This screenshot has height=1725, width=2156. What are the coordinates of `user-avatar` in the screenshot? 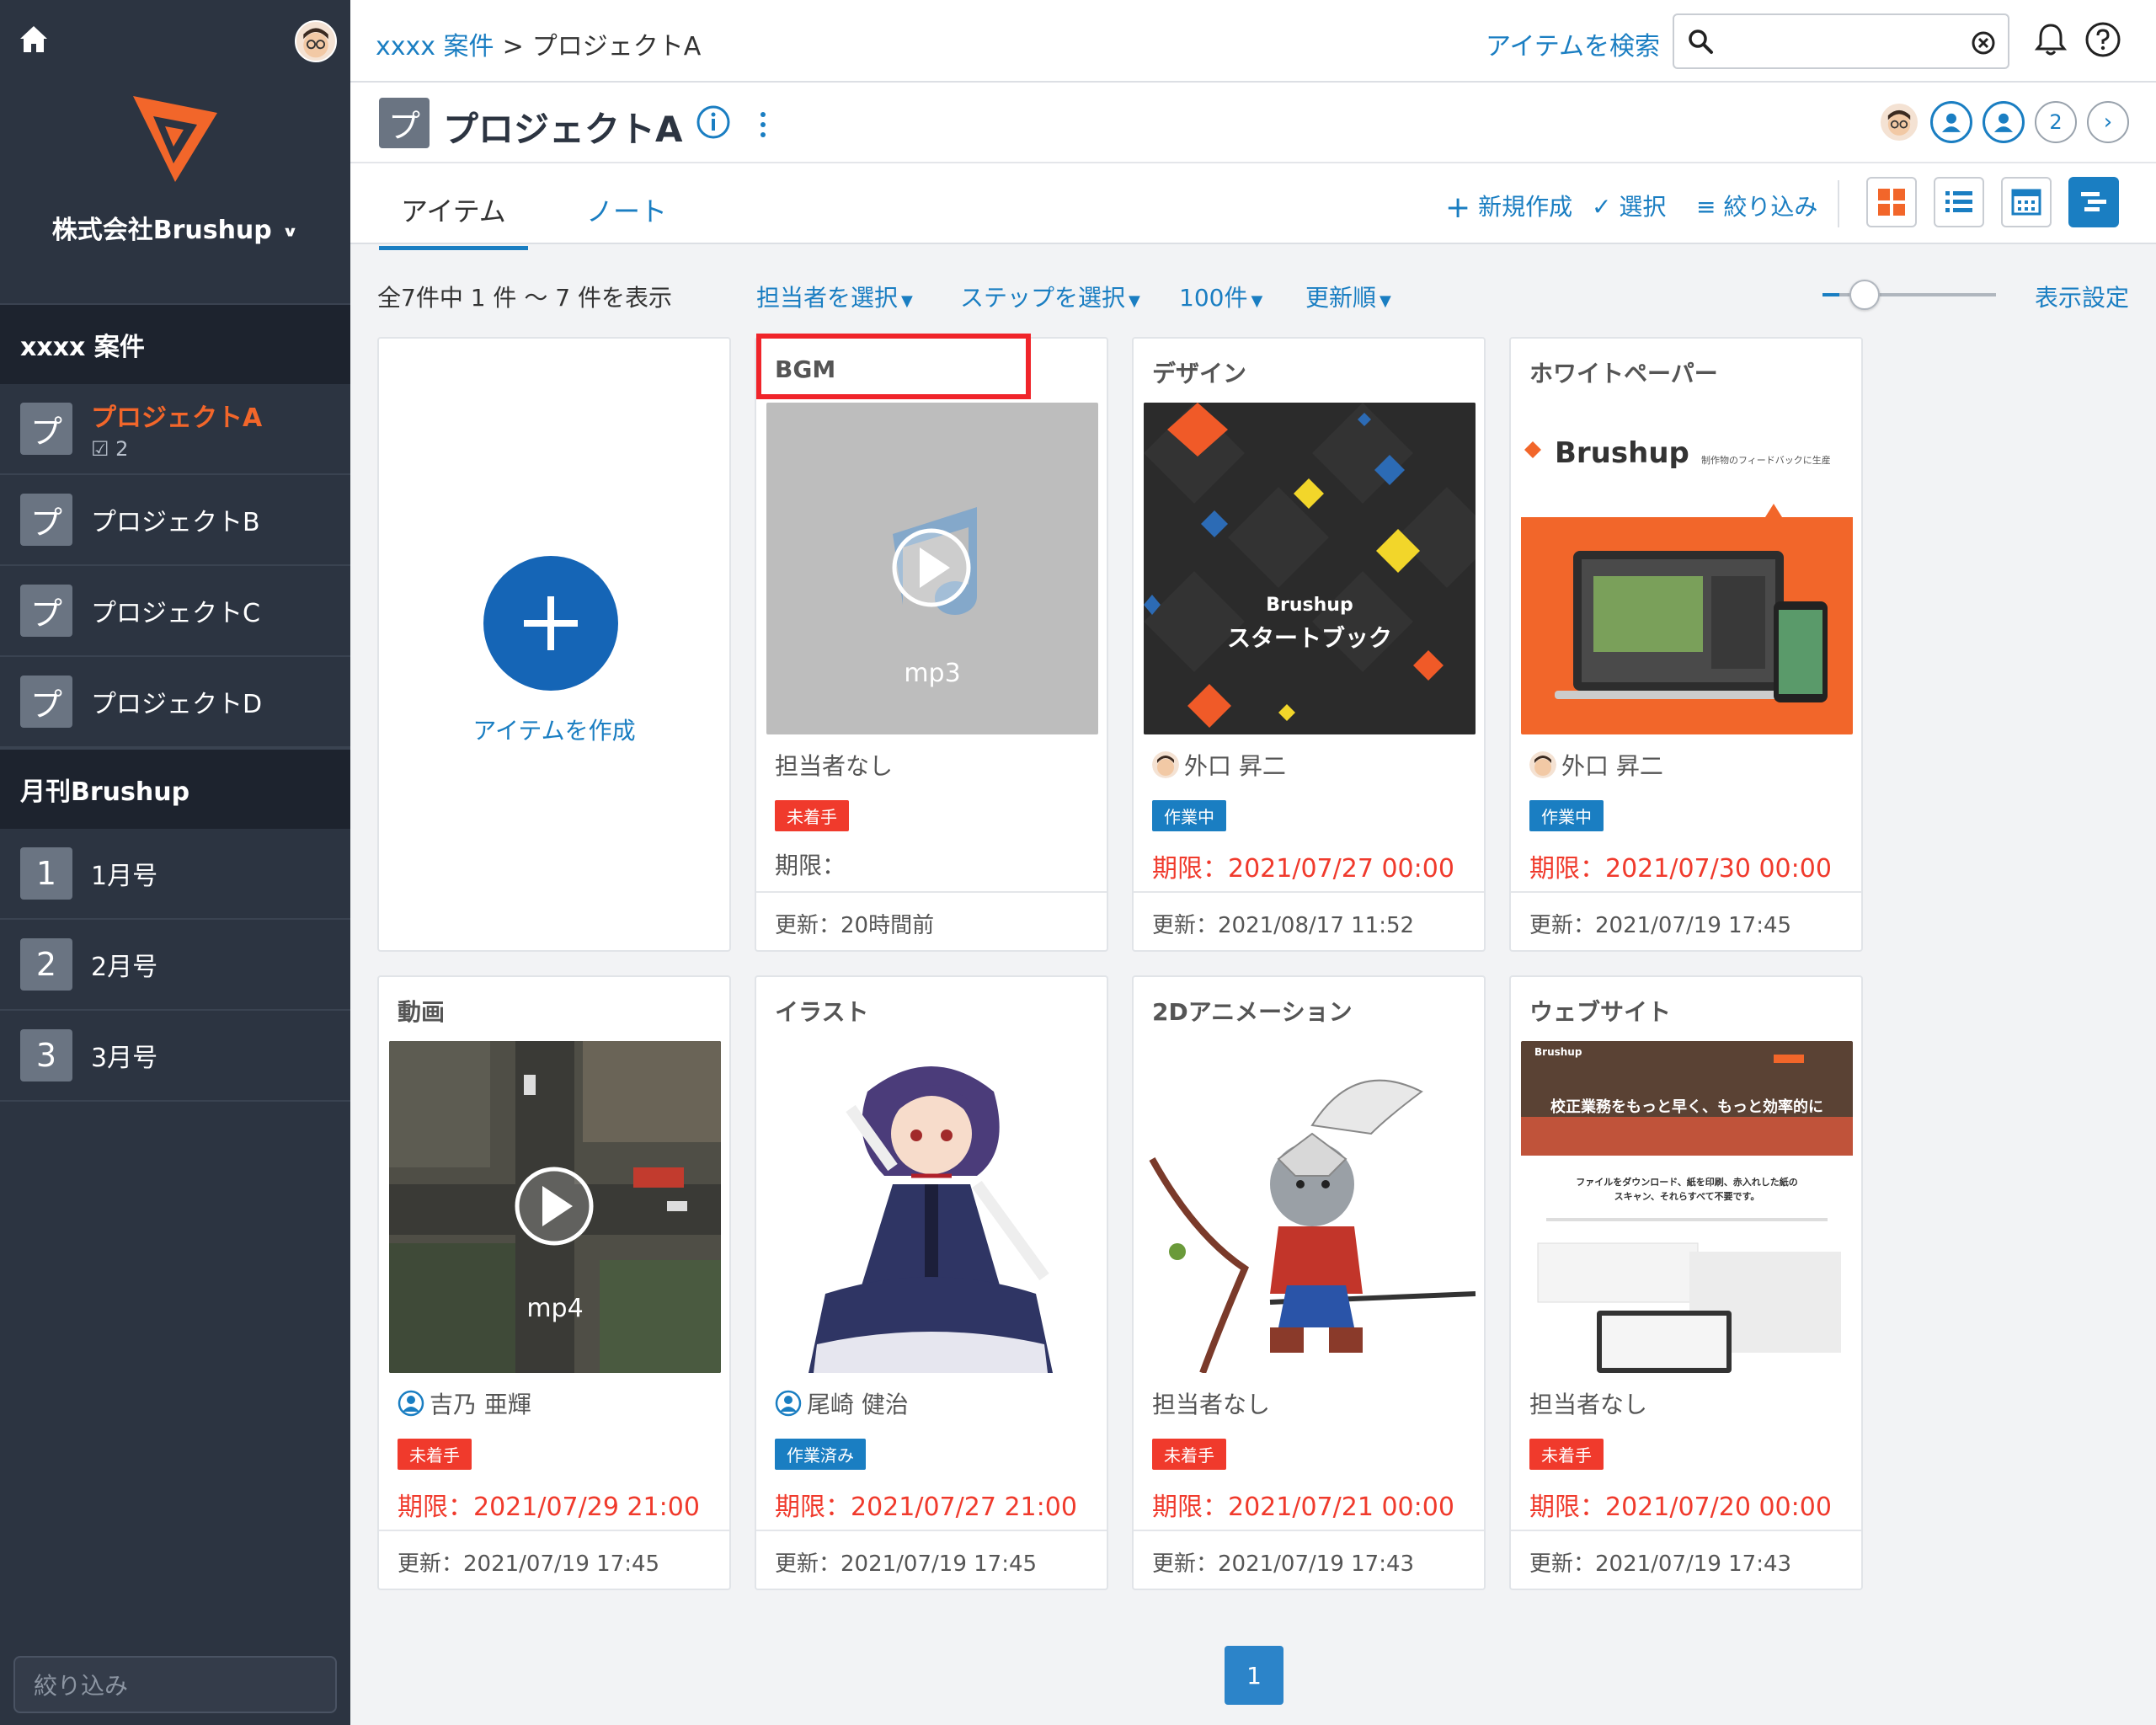 It's located at (316, 41).